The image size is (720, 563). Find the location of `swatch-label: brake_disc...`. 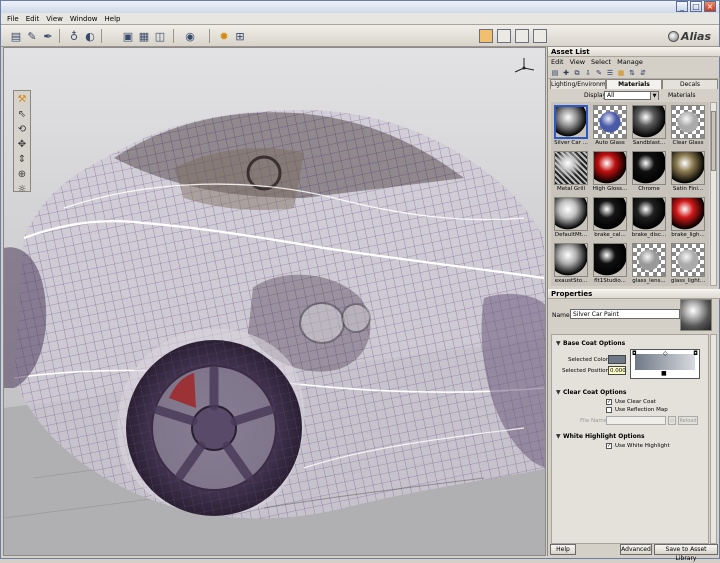

swatch-label: brake_disc... is located at coordinates (649, 235).